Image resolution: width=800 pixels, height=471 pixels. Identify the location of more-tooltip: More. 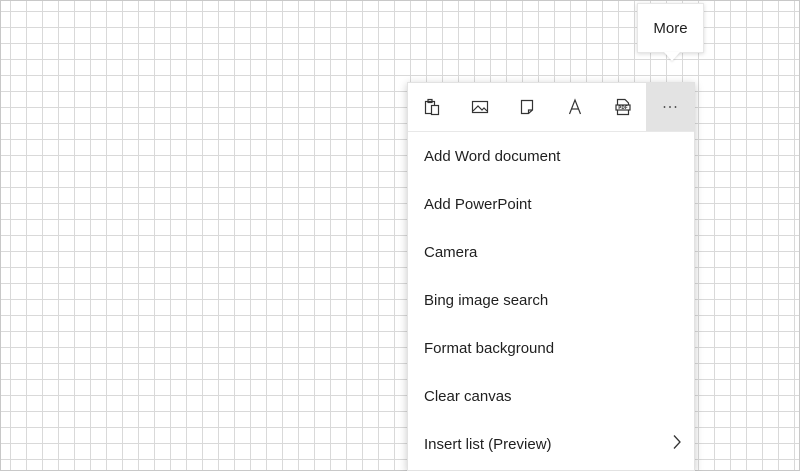
(670, 28).